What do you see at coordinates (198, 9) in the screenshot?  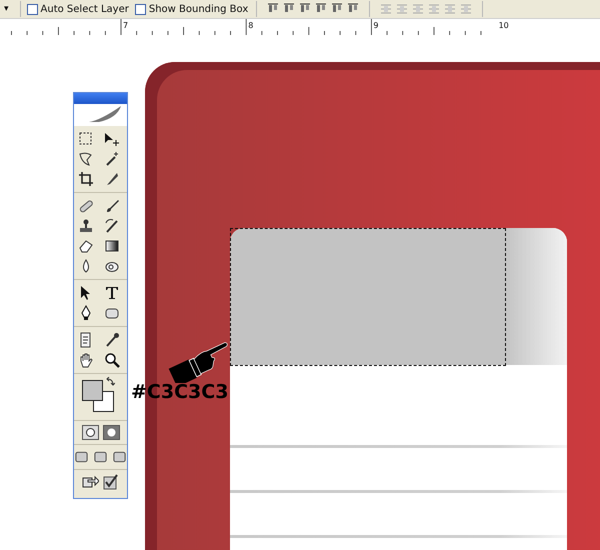 I see `checkbox-label: Show Bounding Box` at bounding box center [198, 9].